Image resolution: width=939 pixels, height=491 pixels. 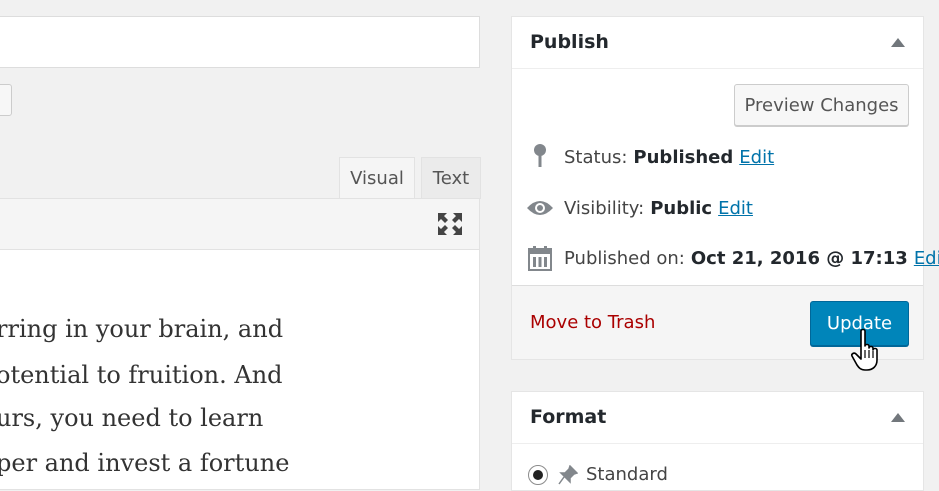 I want to click on published-on-value: Oct 21, 2016 @ 17:13, so click(x=799, y=258).